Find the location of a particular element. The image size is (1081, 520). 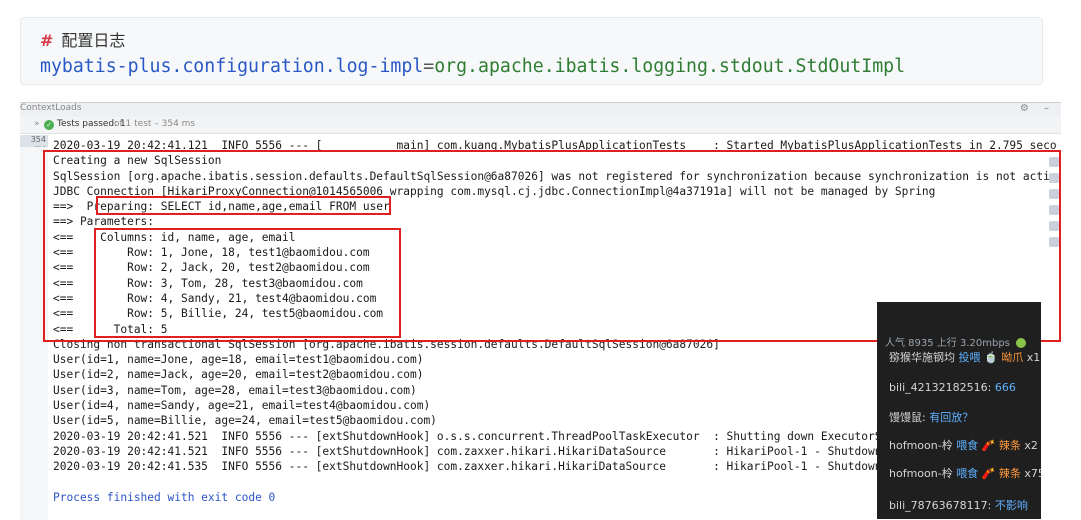

danmaku-message: 馒馒鼠: 有回放？ is located at coordinates (931, 417).